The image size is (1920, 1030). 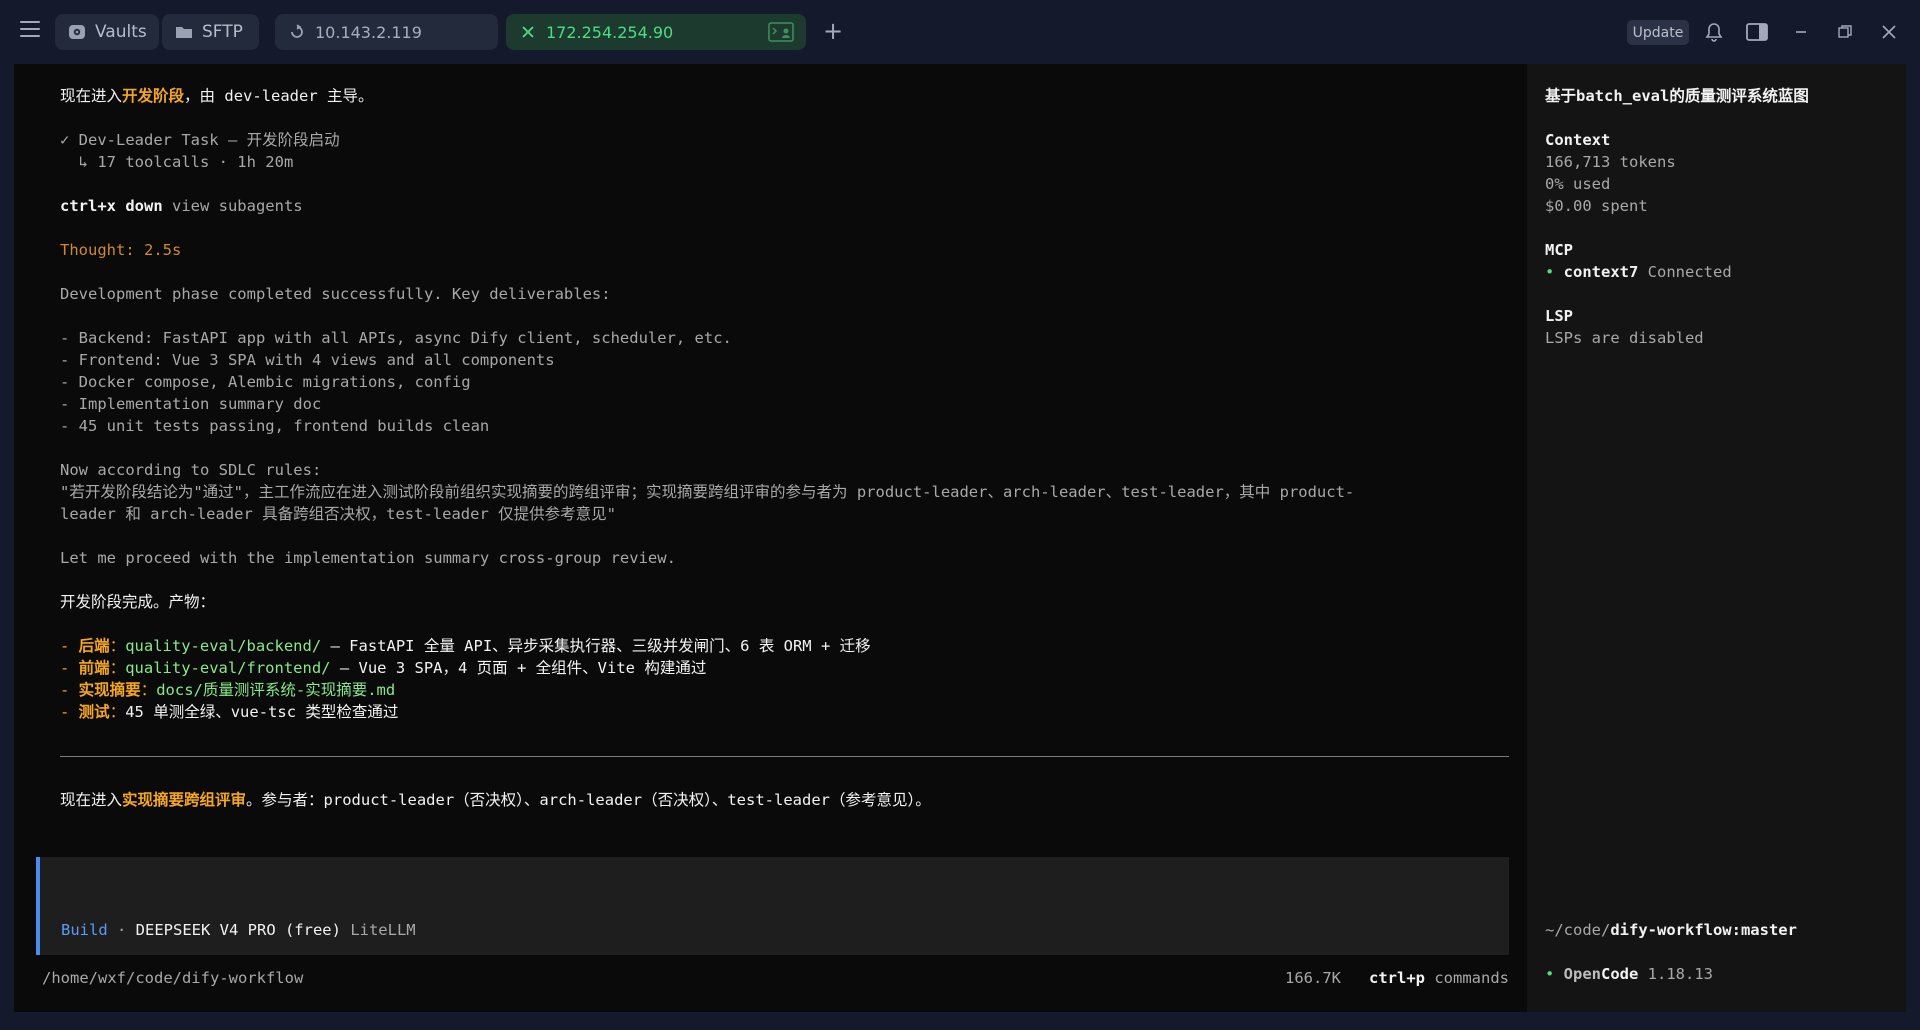 I want to click on bell-icon, so click(x=1714, y=32).